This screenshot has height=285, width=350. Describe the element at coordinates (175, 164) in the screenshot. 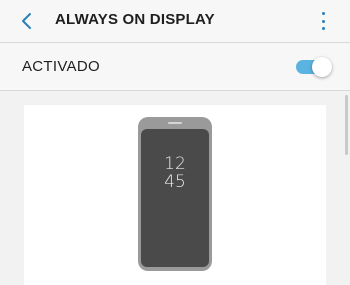

I see `clock-hour: 12` at that location.